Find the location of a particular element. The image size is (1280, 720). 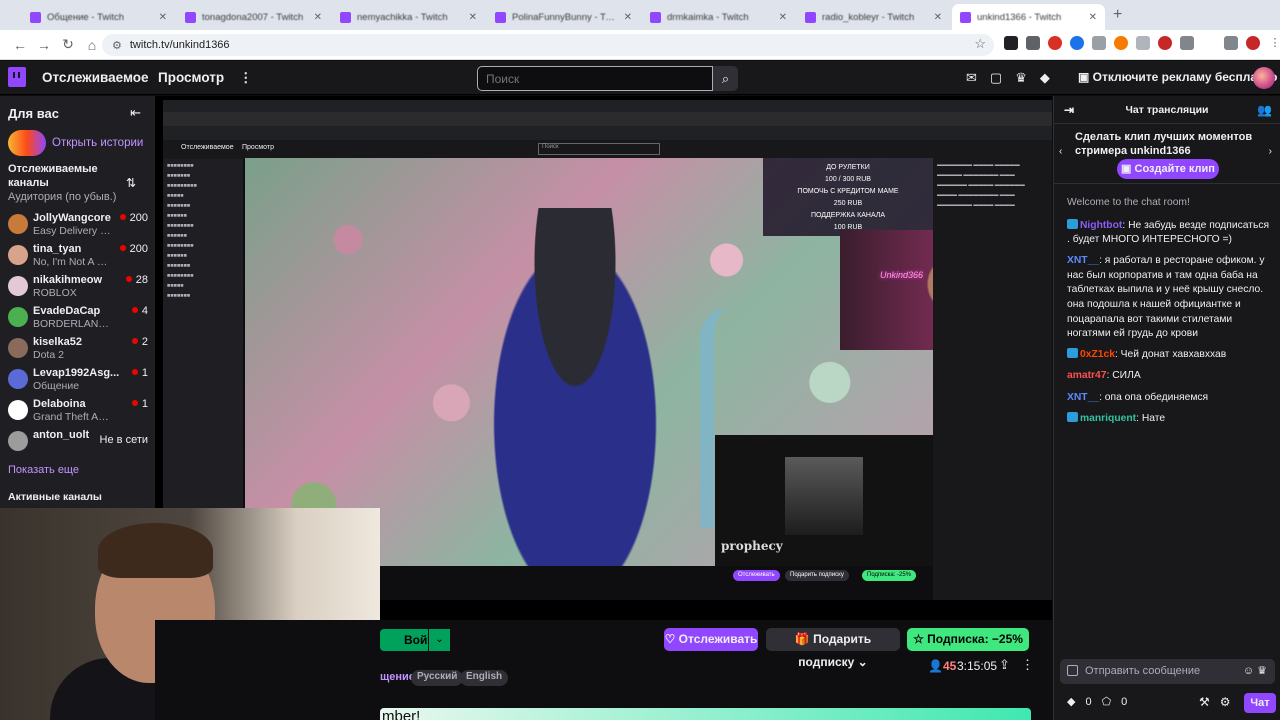

subscribe-button: ☆ Подписка: −25% ⌄ is located at coordinates (968, 648).